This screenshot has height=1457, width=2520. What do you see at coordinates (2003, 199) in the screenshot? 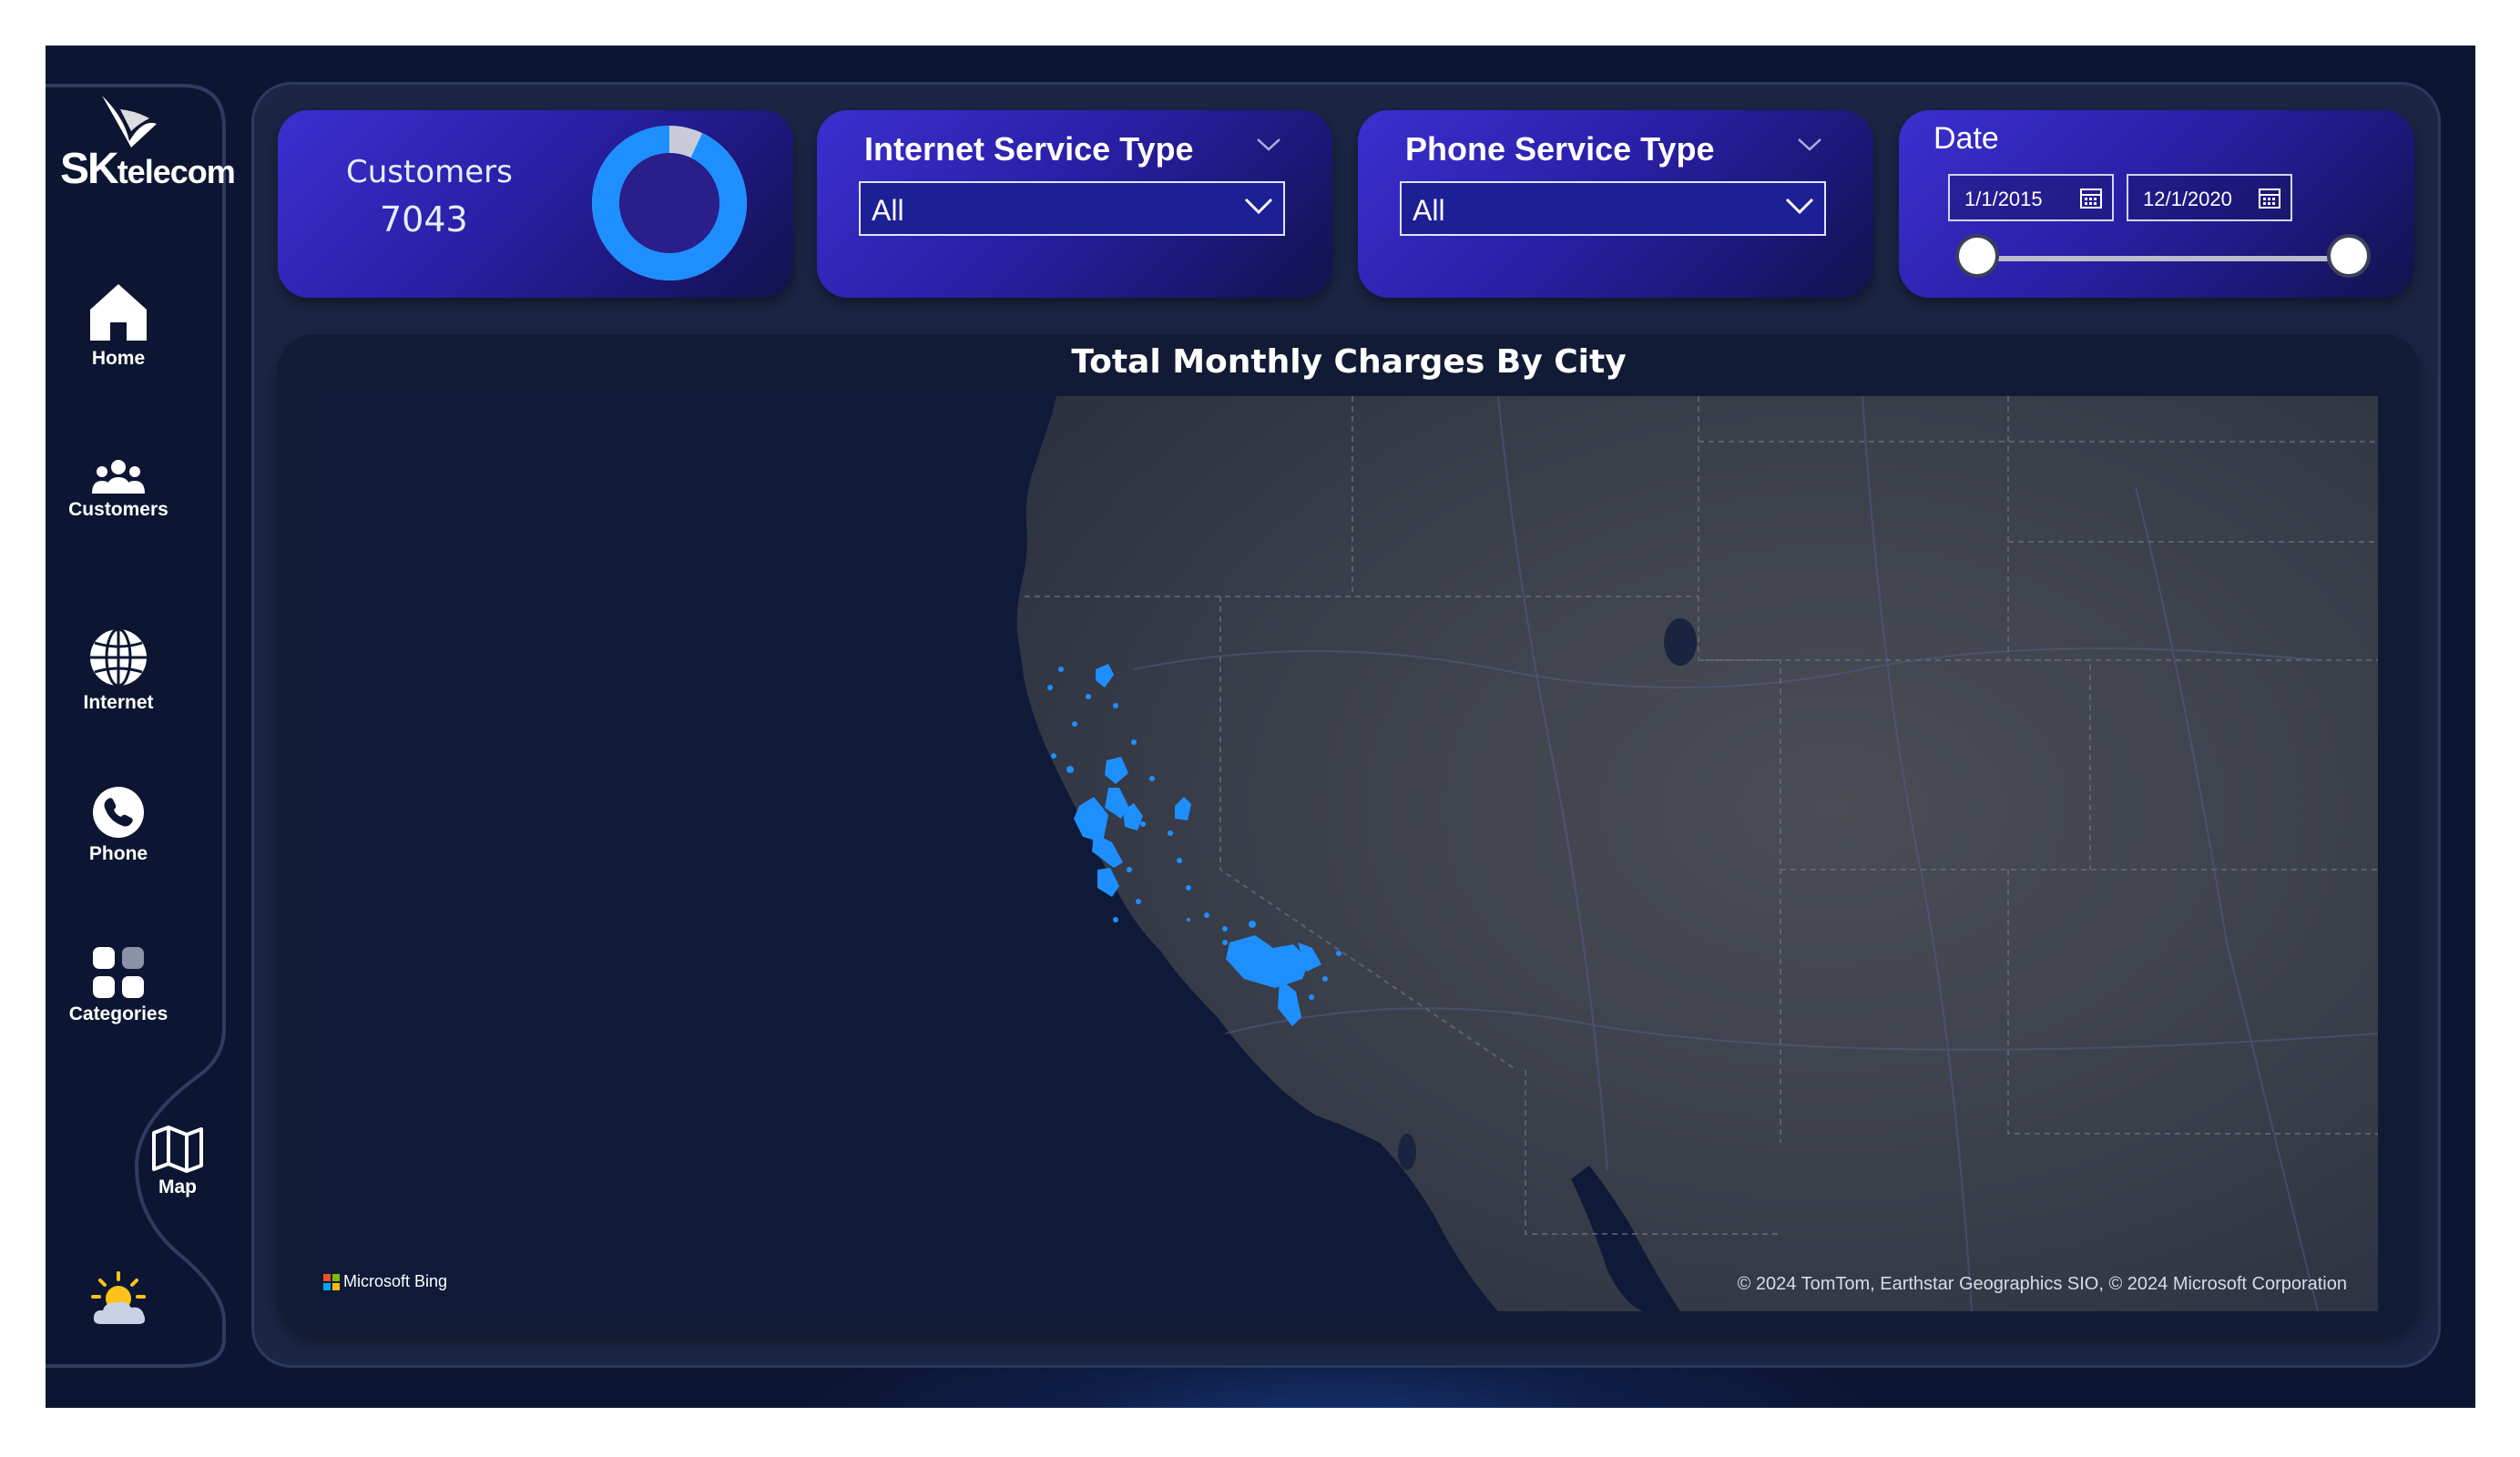
I see `start-date-value: 1/1/2015` at bounding box center [2003, 199].